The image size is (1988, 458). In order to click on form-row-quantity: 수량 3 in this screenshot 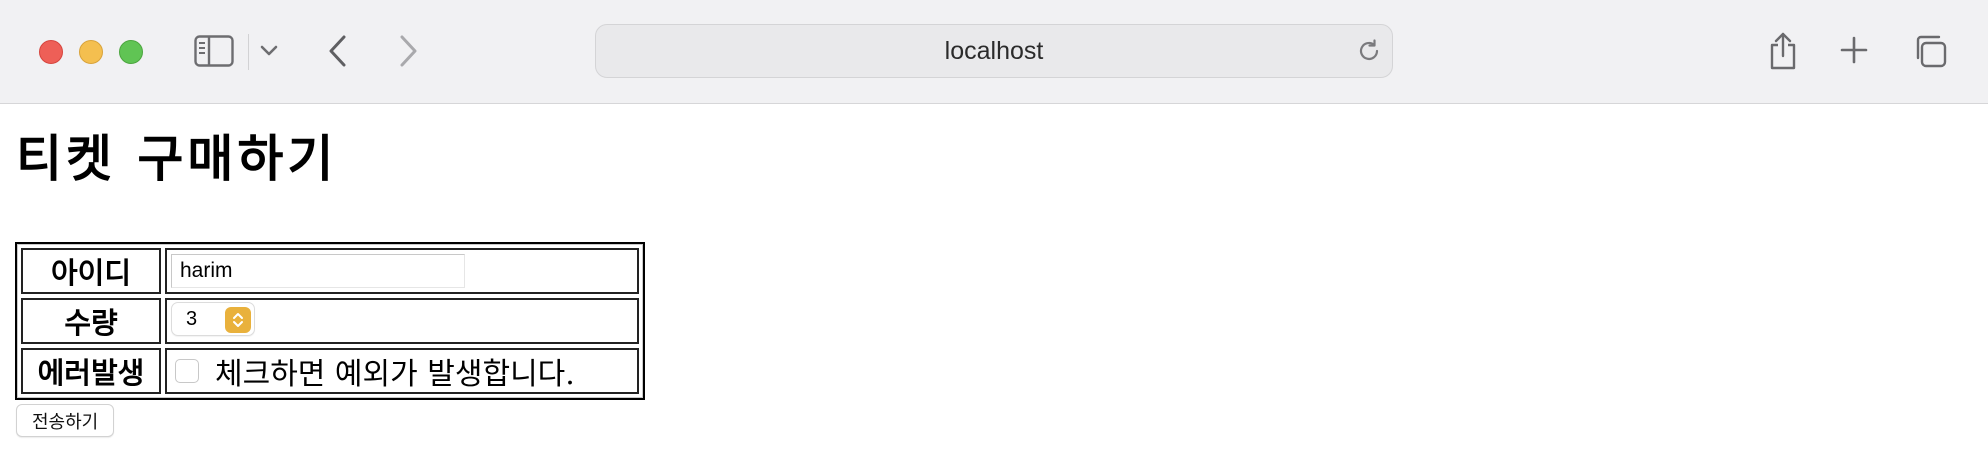, I will do `click(330, 321)`.